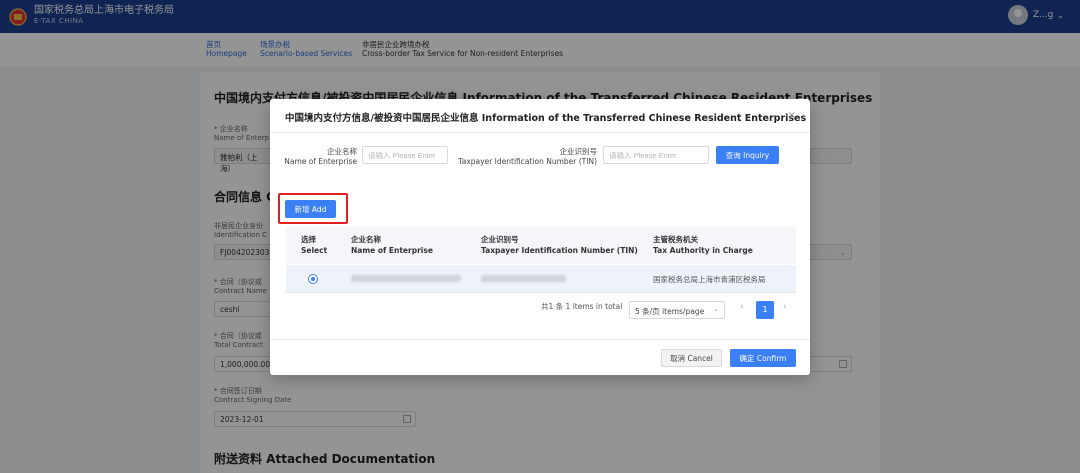  What do you see at coordinates (314, 245) in the screenshot?
I see `column-header-select: 选择 Select` at bounding box center [314, 245].